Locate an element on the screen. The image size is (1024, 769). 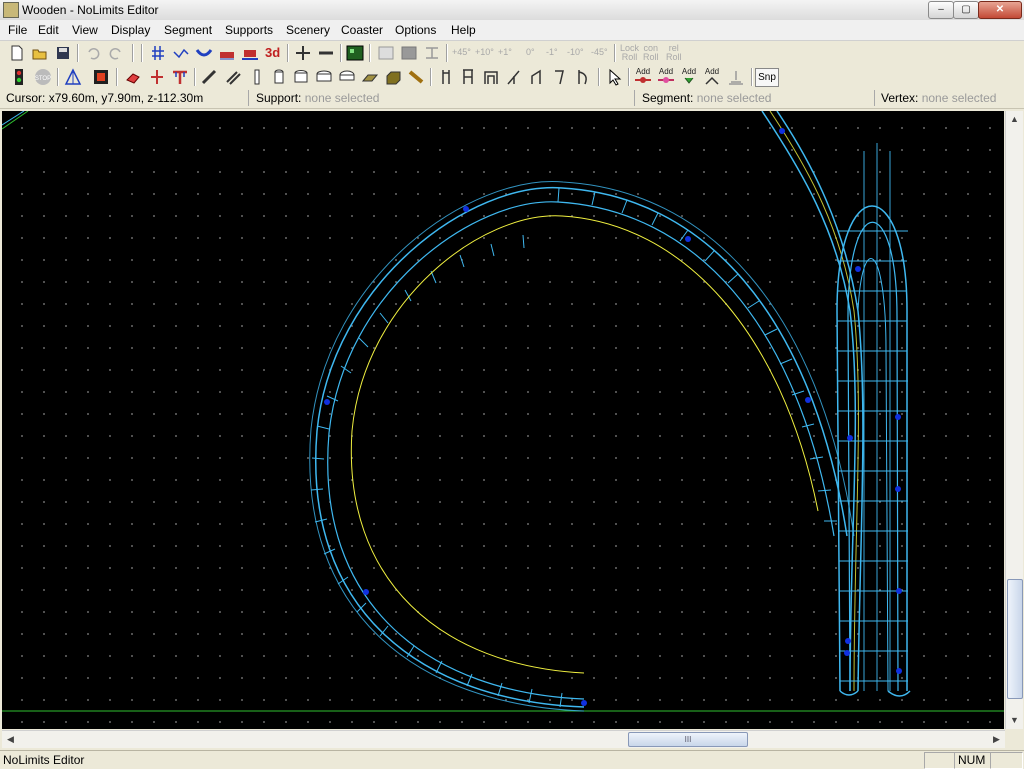
grid-lines-icon is located at coordinates (158, 53).